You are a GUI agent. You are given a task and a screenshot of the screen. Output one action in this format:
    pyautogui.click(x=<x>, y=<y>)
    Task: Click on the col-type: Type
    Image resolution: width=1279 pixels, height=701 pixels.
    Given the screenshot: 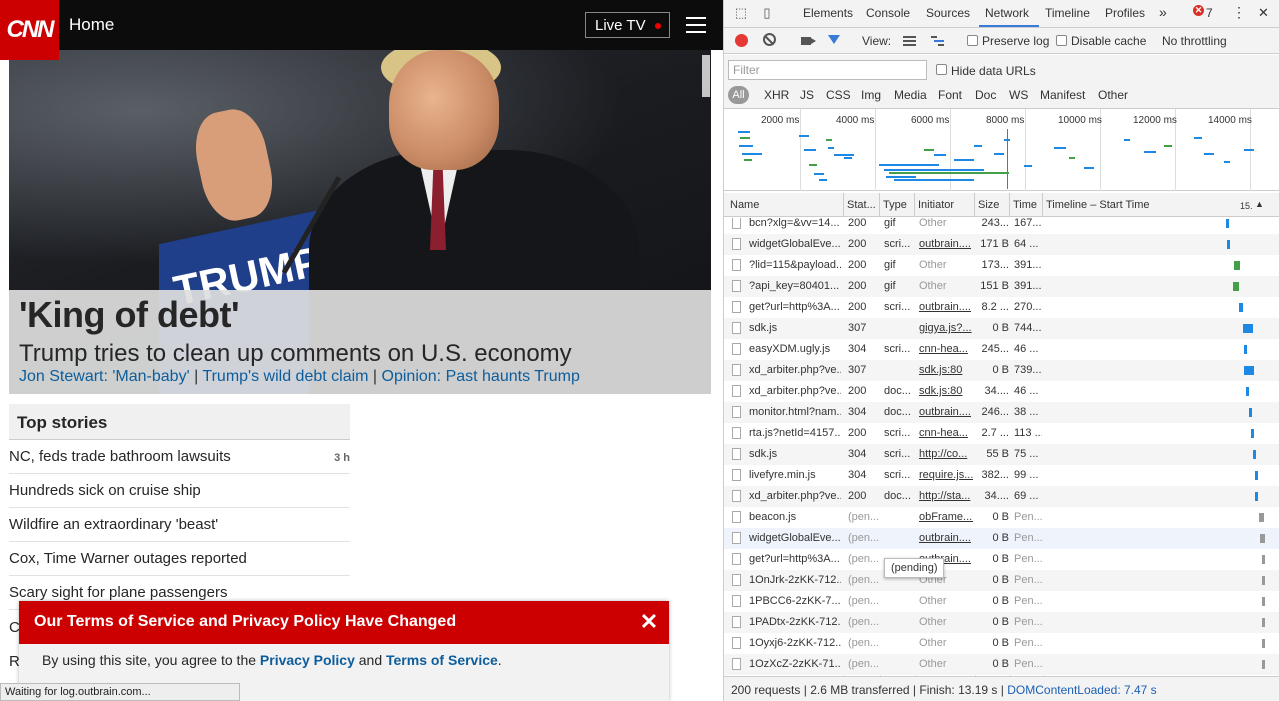 What is the action you would take?
    pyautogui.click(x=897, y=205)
    